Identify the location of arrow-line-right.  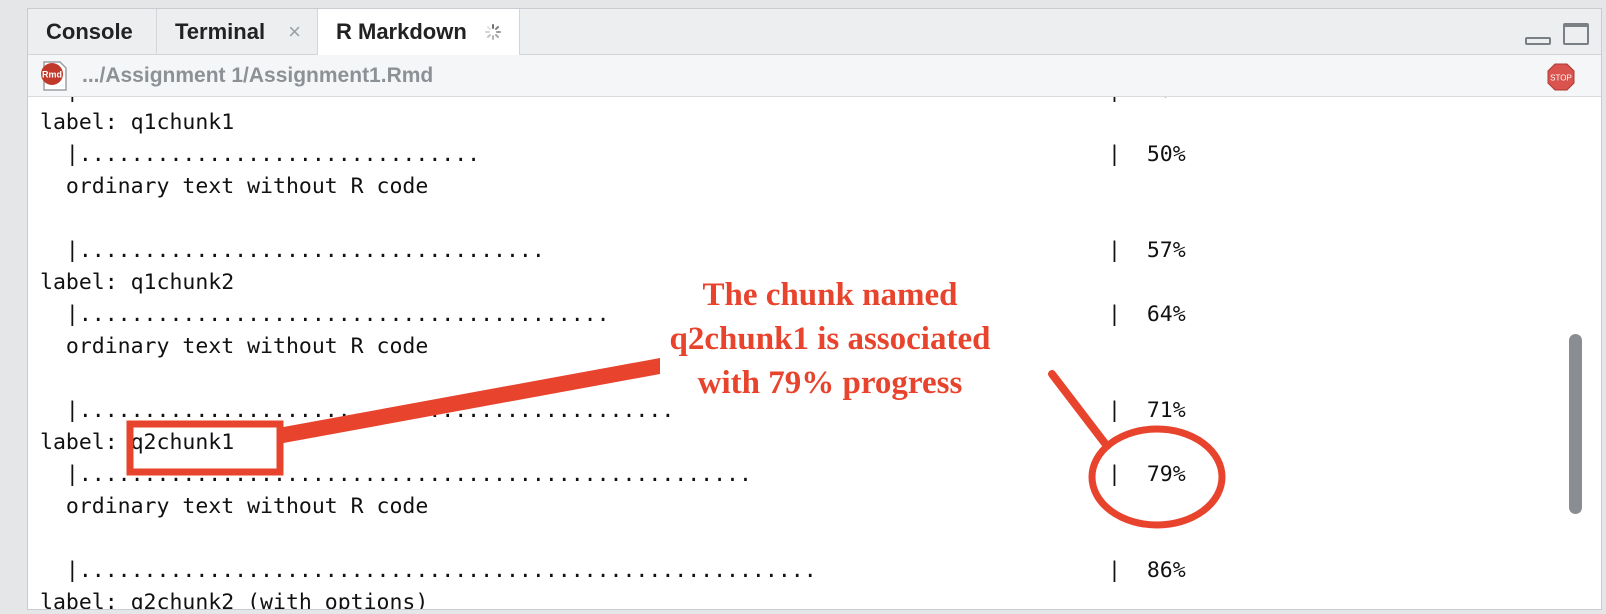
(1079, 410).